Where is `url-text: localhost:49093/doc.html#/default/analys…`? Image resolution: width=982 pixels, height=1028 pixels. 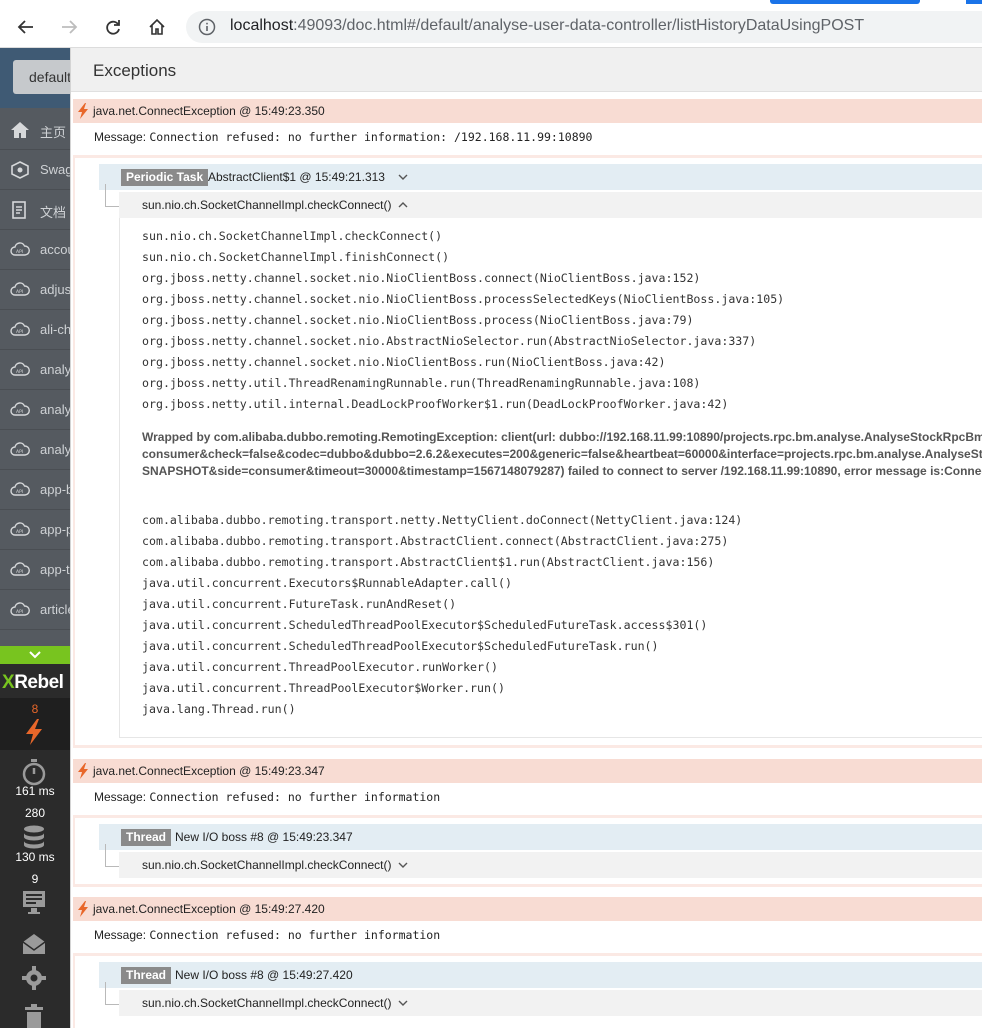 url-text: localhost:49093/doc.html#/default/analys… is located at coordinates (547, 26).